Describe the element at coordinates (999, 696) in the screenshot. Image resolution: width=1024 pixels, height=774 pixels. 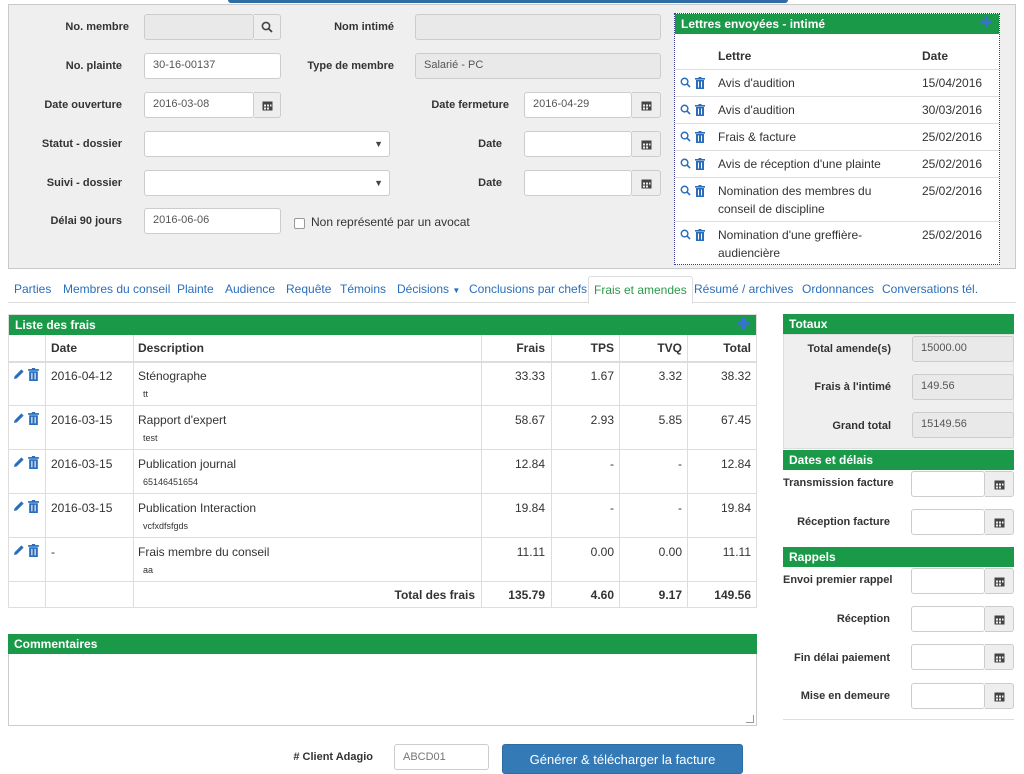
I see `mise-en-demeure-calendar-button` at that location.